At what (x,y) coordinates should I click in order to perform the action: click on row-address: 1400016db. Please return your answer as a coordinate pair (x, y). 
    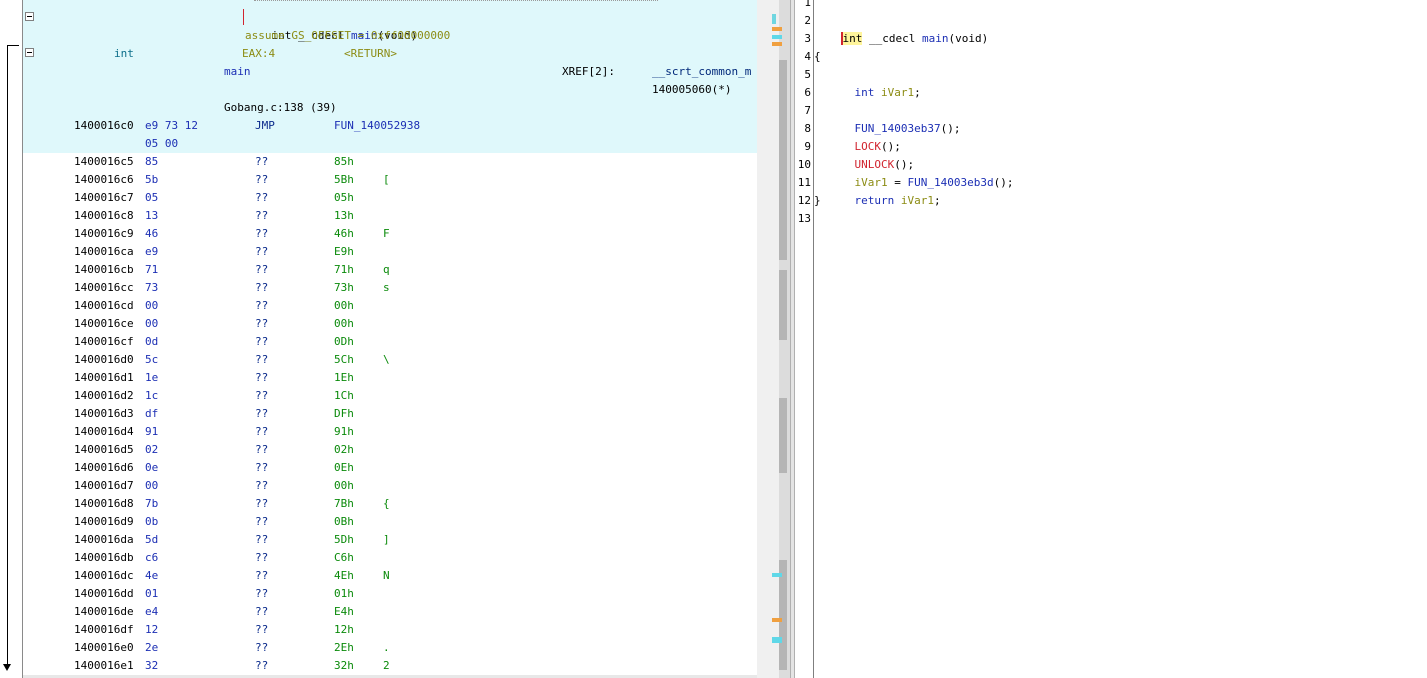
    Looking at the image, I should click on (104, 558).